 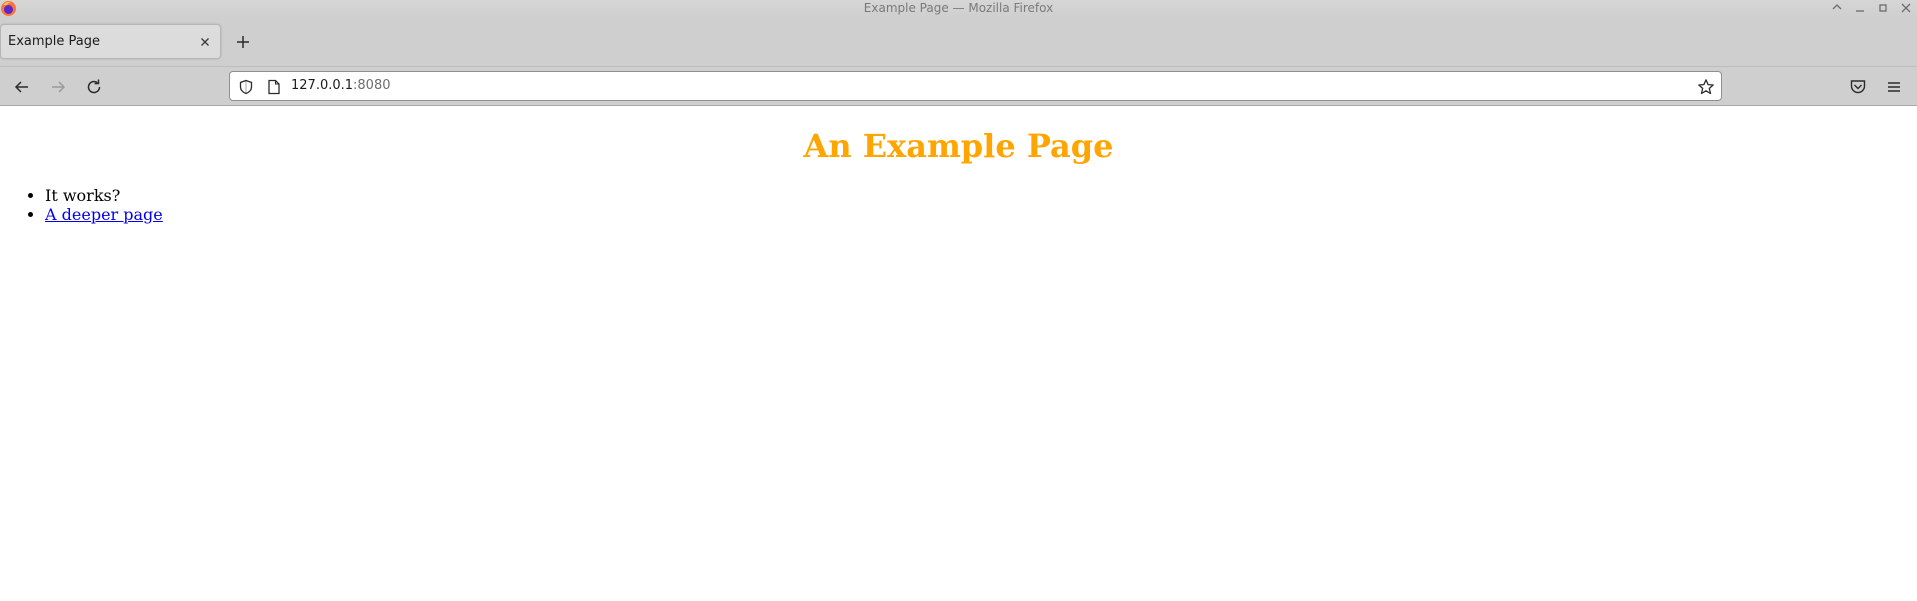 I want to click on deeper-page-link: A deeper page, so click(x=104, y=214).